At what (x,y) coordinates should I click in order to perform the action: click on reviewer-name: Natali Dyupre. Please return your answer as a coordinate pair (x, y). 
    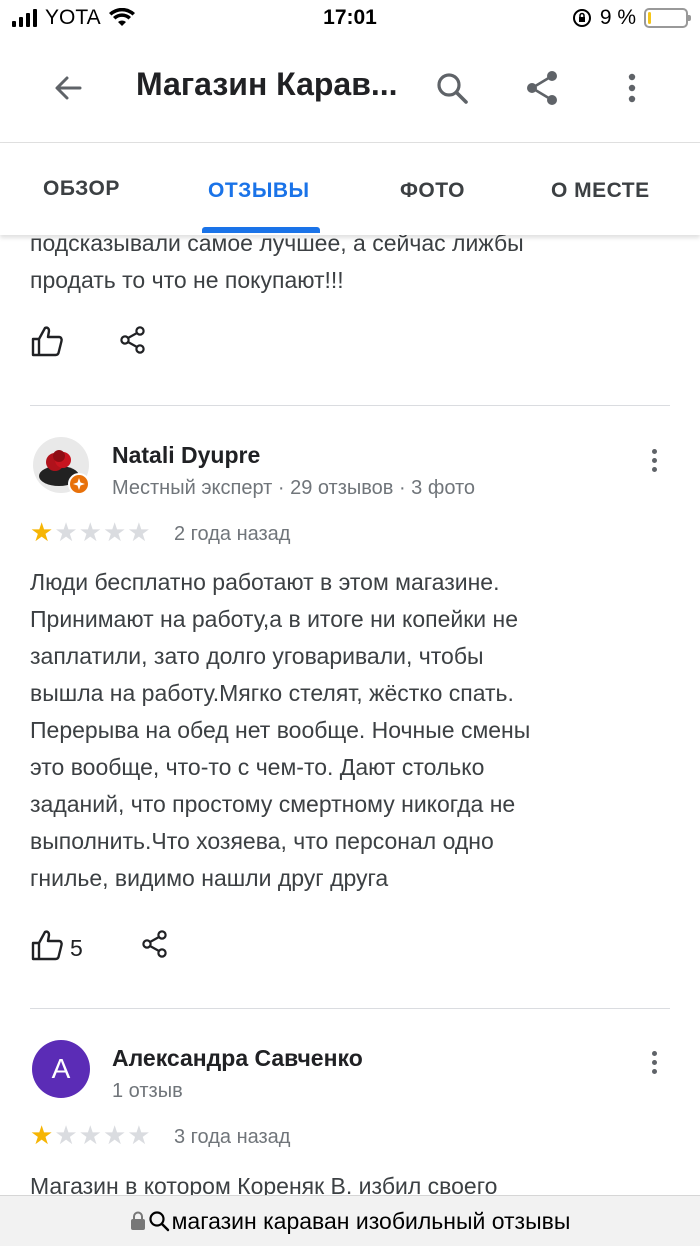
    Looking at the image, I should click on (186, 455).